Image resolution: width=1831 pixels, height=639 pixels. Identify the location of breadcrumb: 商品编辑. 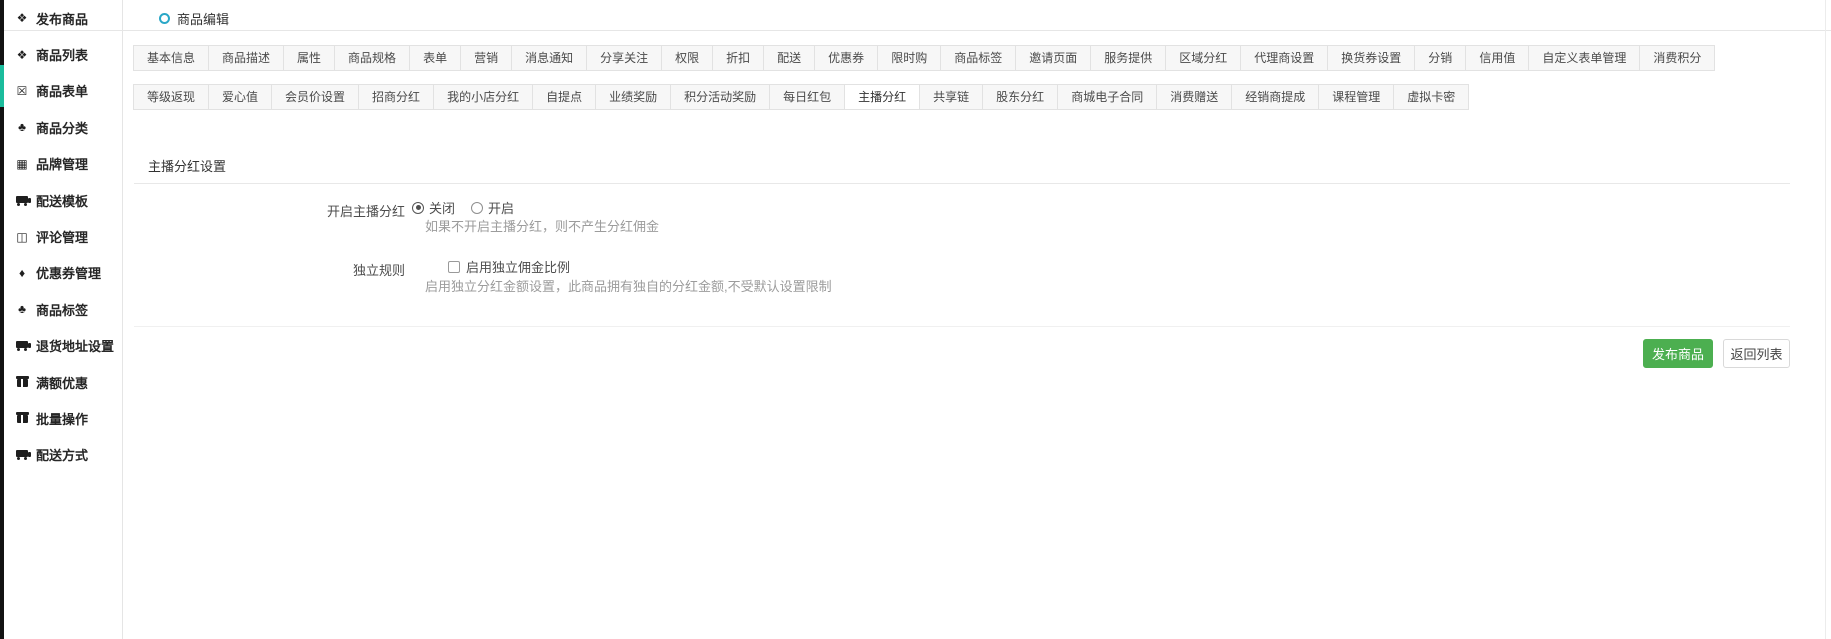
(194, 18).